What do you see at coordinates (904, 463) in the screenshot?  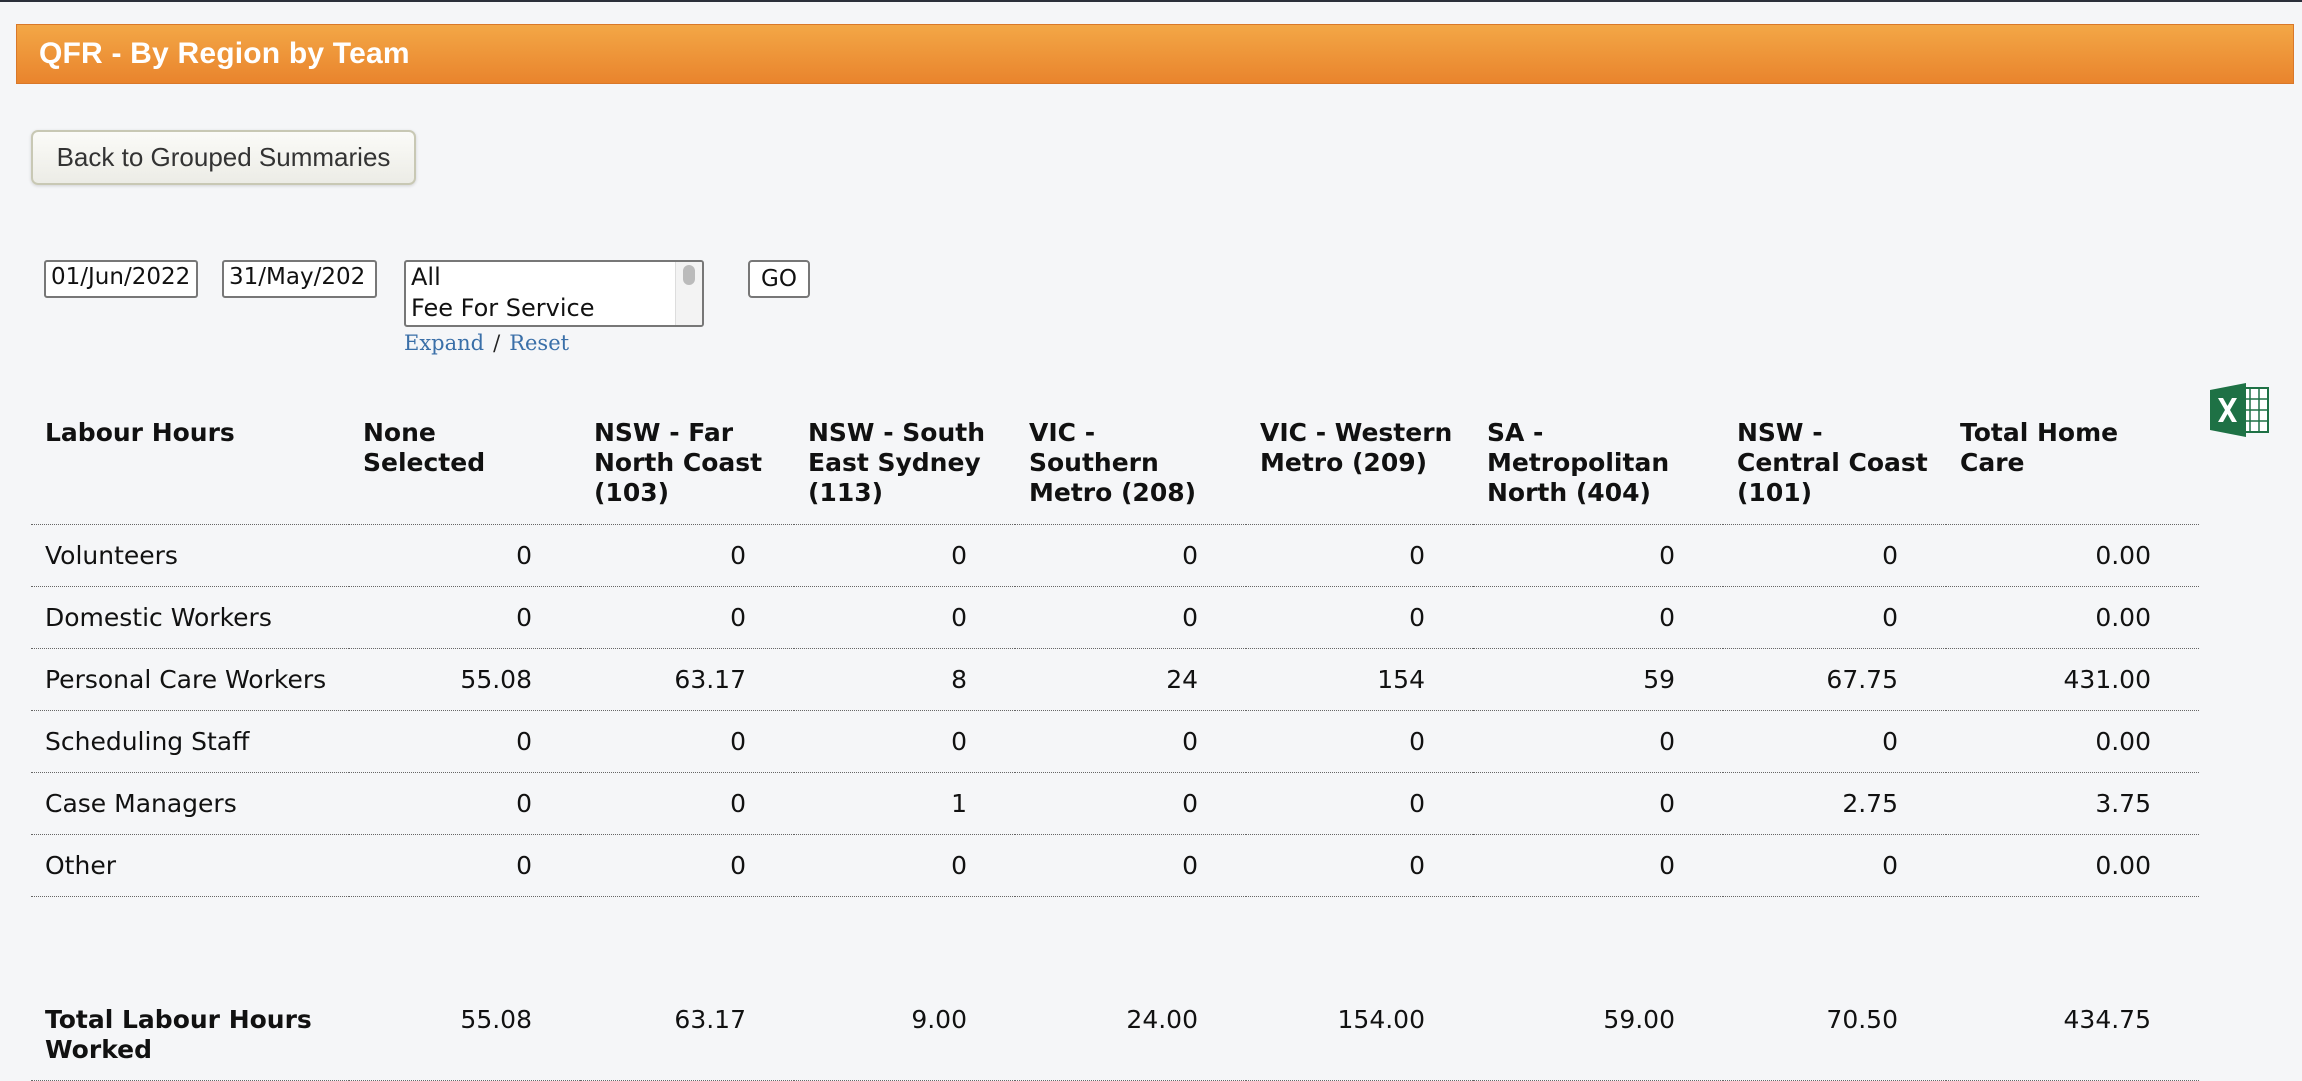 I see `column-header: NSW - South East Sydney (113)` at bounding box center [904, 463].